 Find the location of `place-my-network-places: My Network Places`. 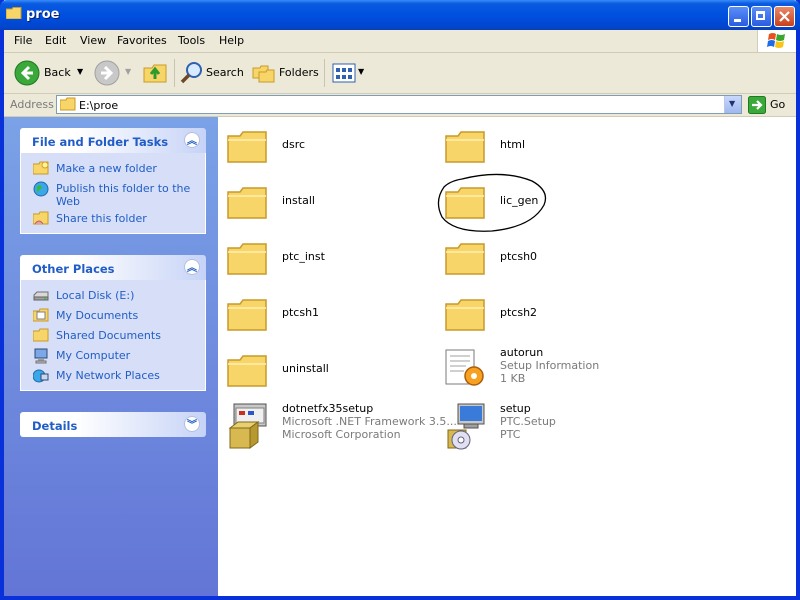

place-my-network-places: My Network Places is located at coordinates (113, 376).